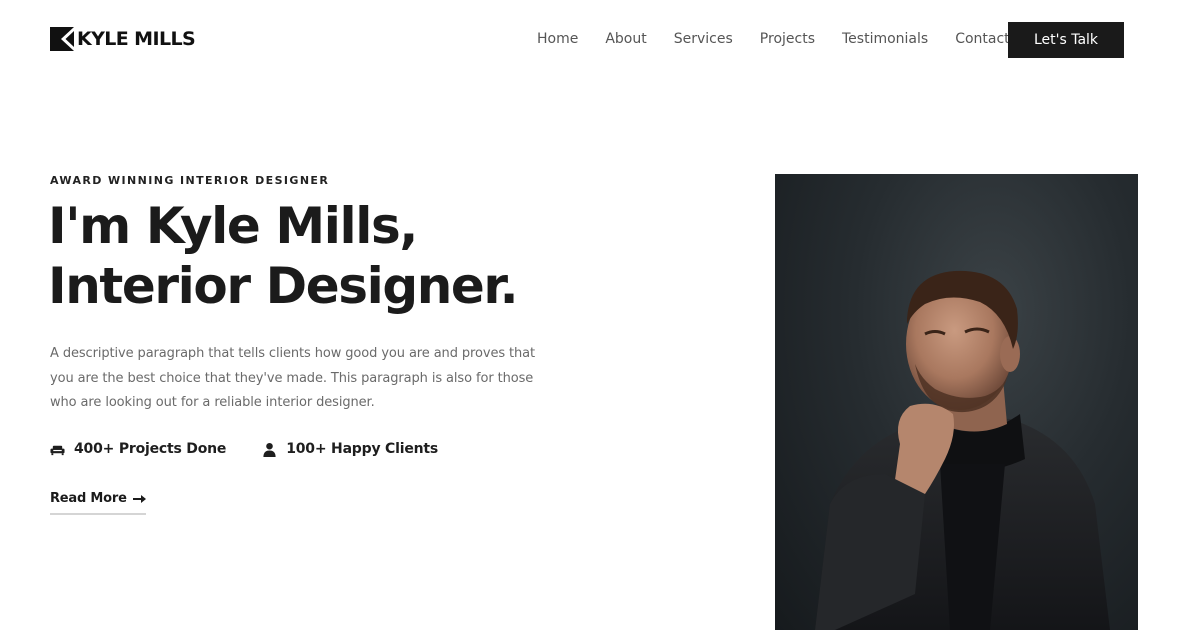 Image resolution: width=1200 pixels, height=630 pixels. Describe the element at coordinates (787, 39) in the screenshot. I see `nav-projects: Projects` at that location.